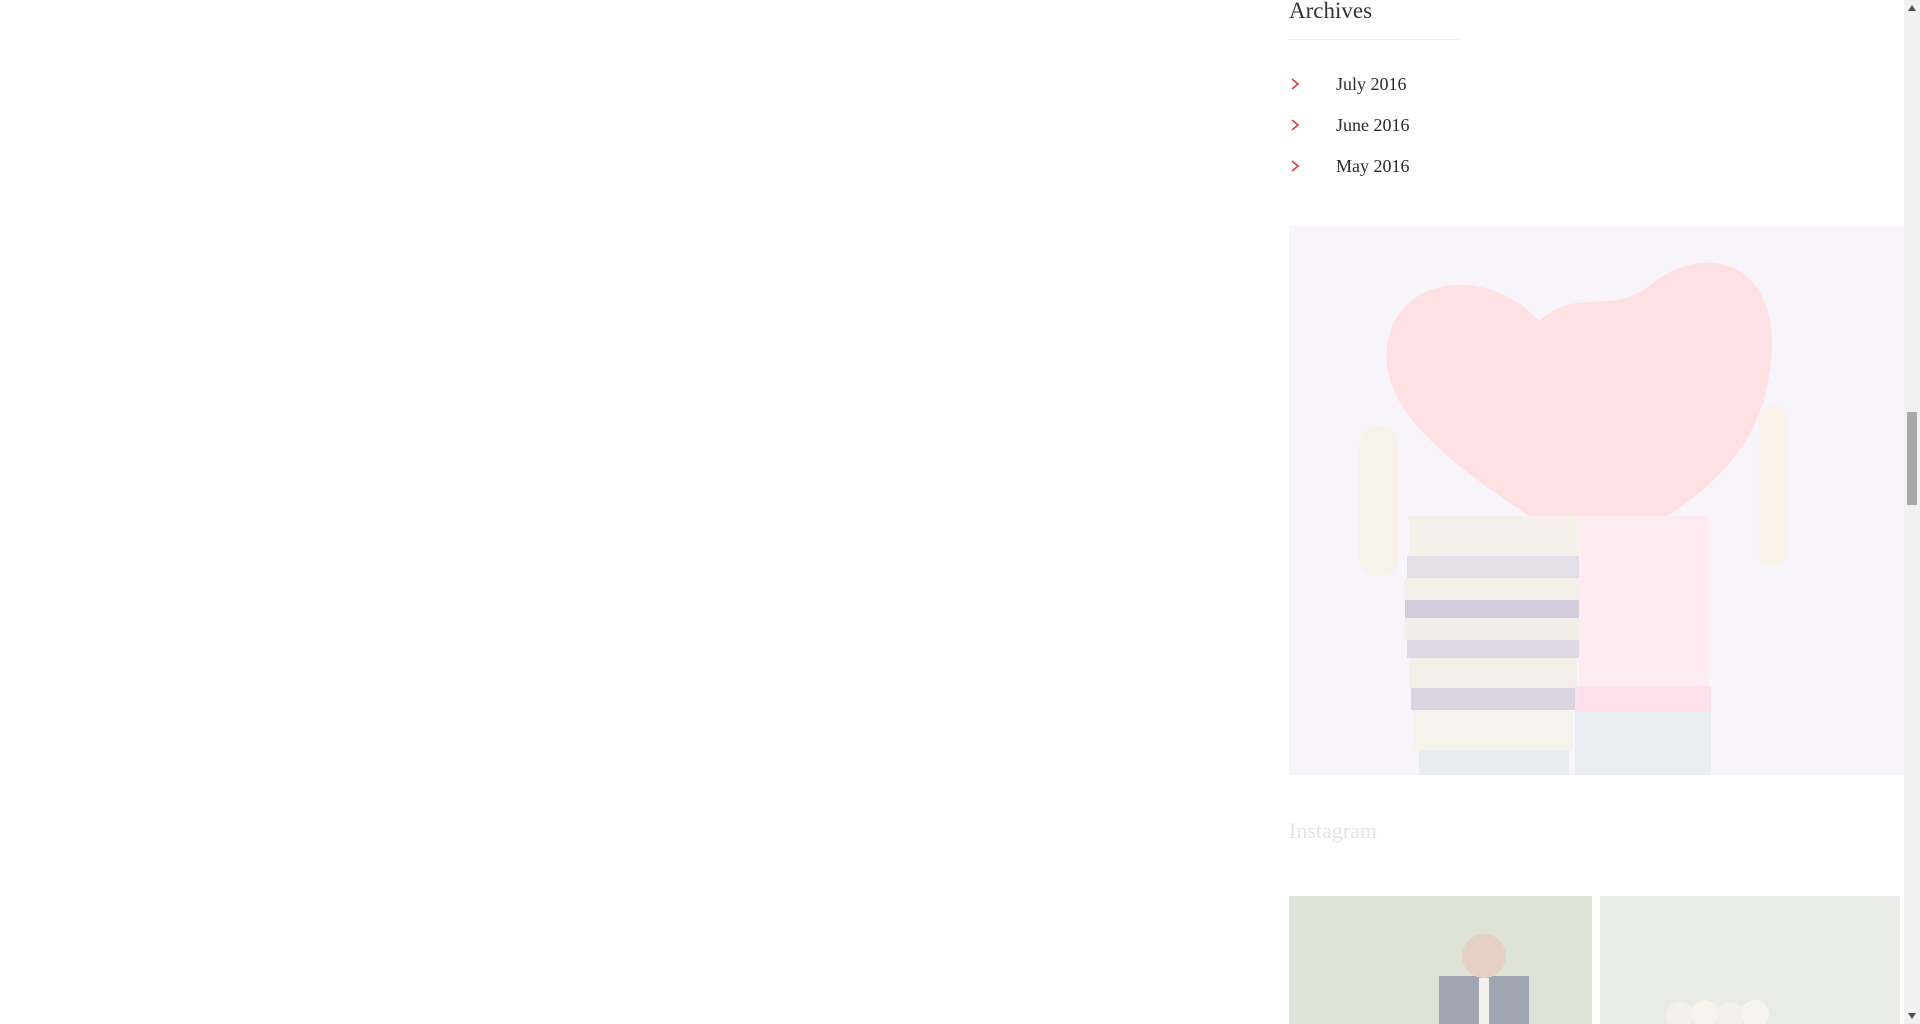 Image resolution: width=1920 pixels, height=1024 pixels. I want to click on instagram-grid, so click(1596, 960).